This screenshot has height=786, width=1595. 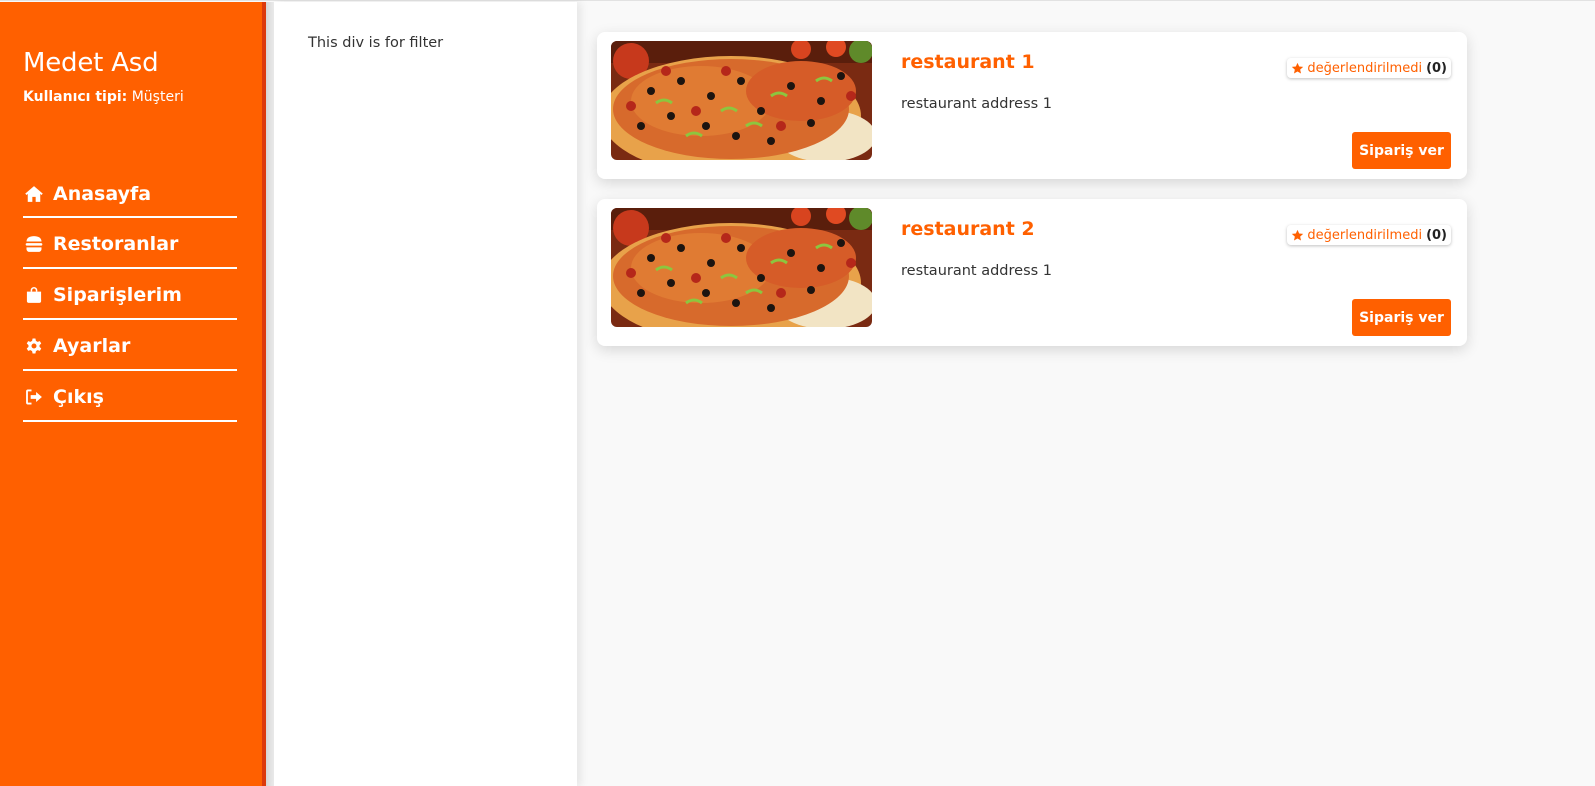 I want to click on sidebar-item-restaurants: Restoranlar, so click(x=130, y=243).